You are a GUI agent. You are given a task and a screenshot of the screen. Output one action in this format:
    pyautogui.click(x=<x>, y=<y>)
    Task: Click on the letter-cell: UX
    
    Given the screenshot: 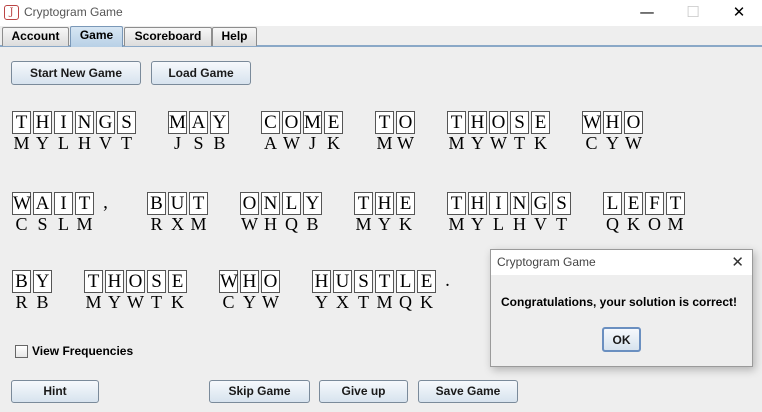 What is the action you would take?
    pyautogui.click(x=342, y=291)
    